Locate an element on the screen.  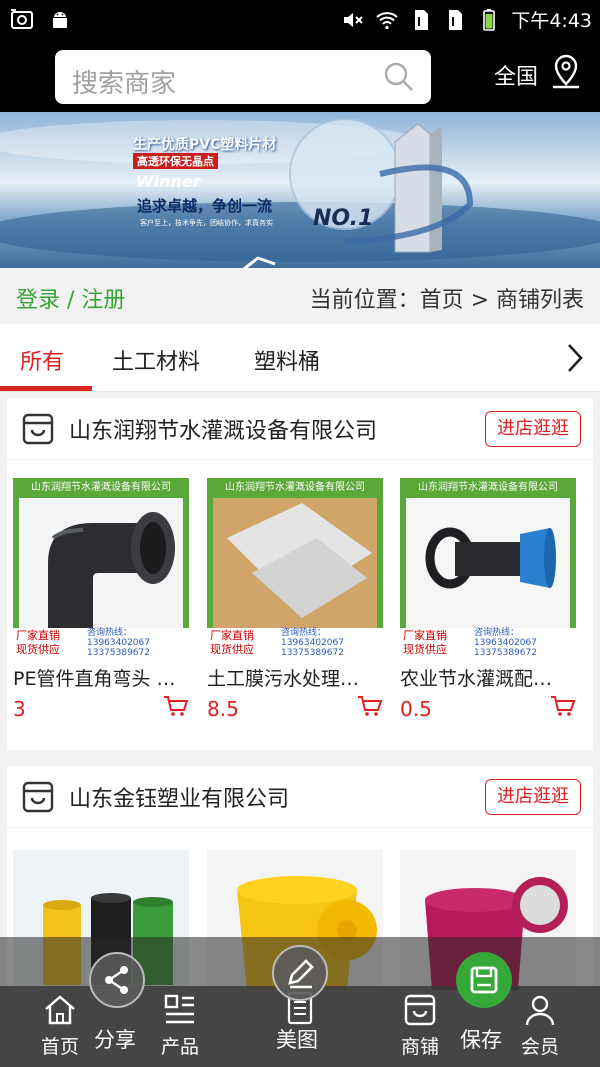
home-icon is located at coordinates (60, 1010).